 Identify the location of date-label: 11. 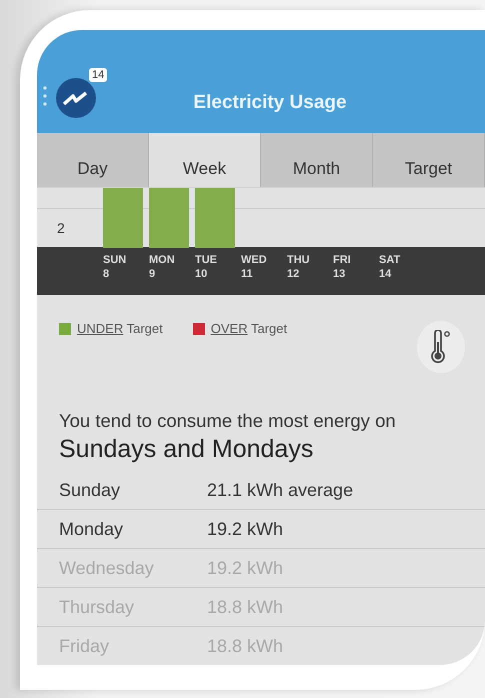
(247, 274).